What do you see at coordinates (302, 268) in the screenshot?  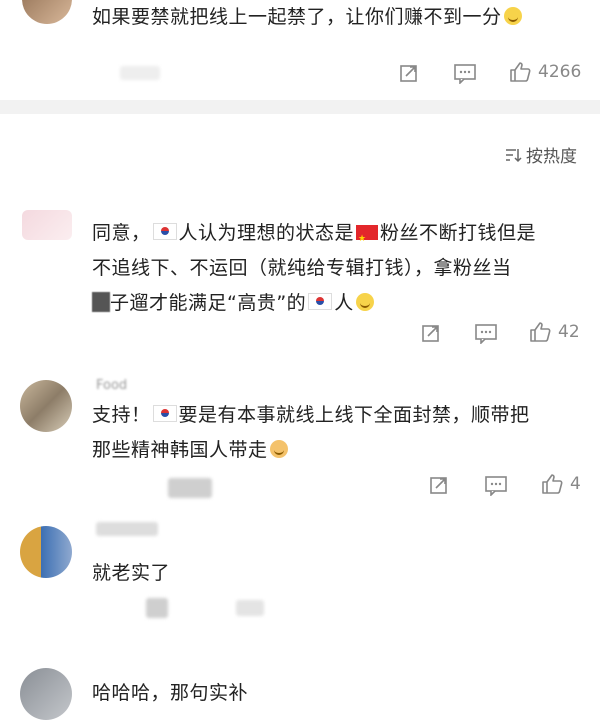 I see `comment-text: 不追线下、不运回（就纯给专辑打钱），拿粉丝当` at bounding box center [302, 268].